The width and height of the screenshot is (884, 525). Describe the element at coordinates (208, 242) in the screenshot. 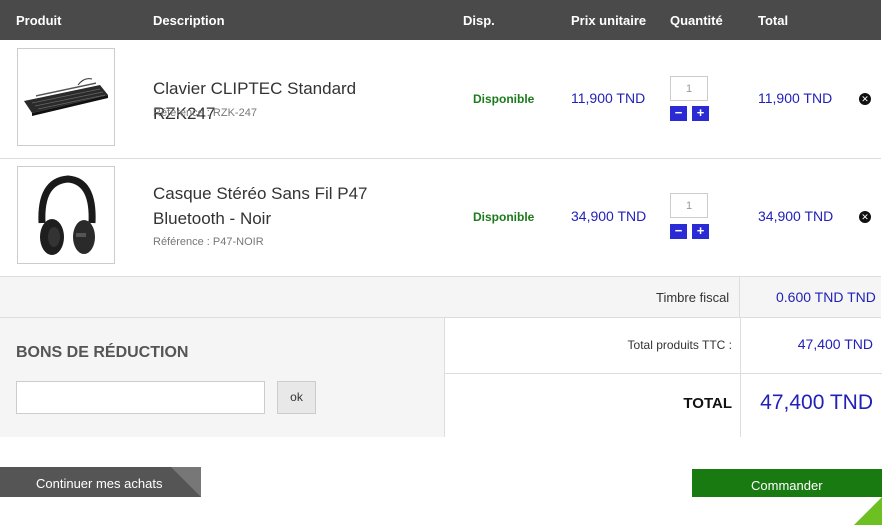

I see `product-reference: Référence : P47-NOIR` at that location.